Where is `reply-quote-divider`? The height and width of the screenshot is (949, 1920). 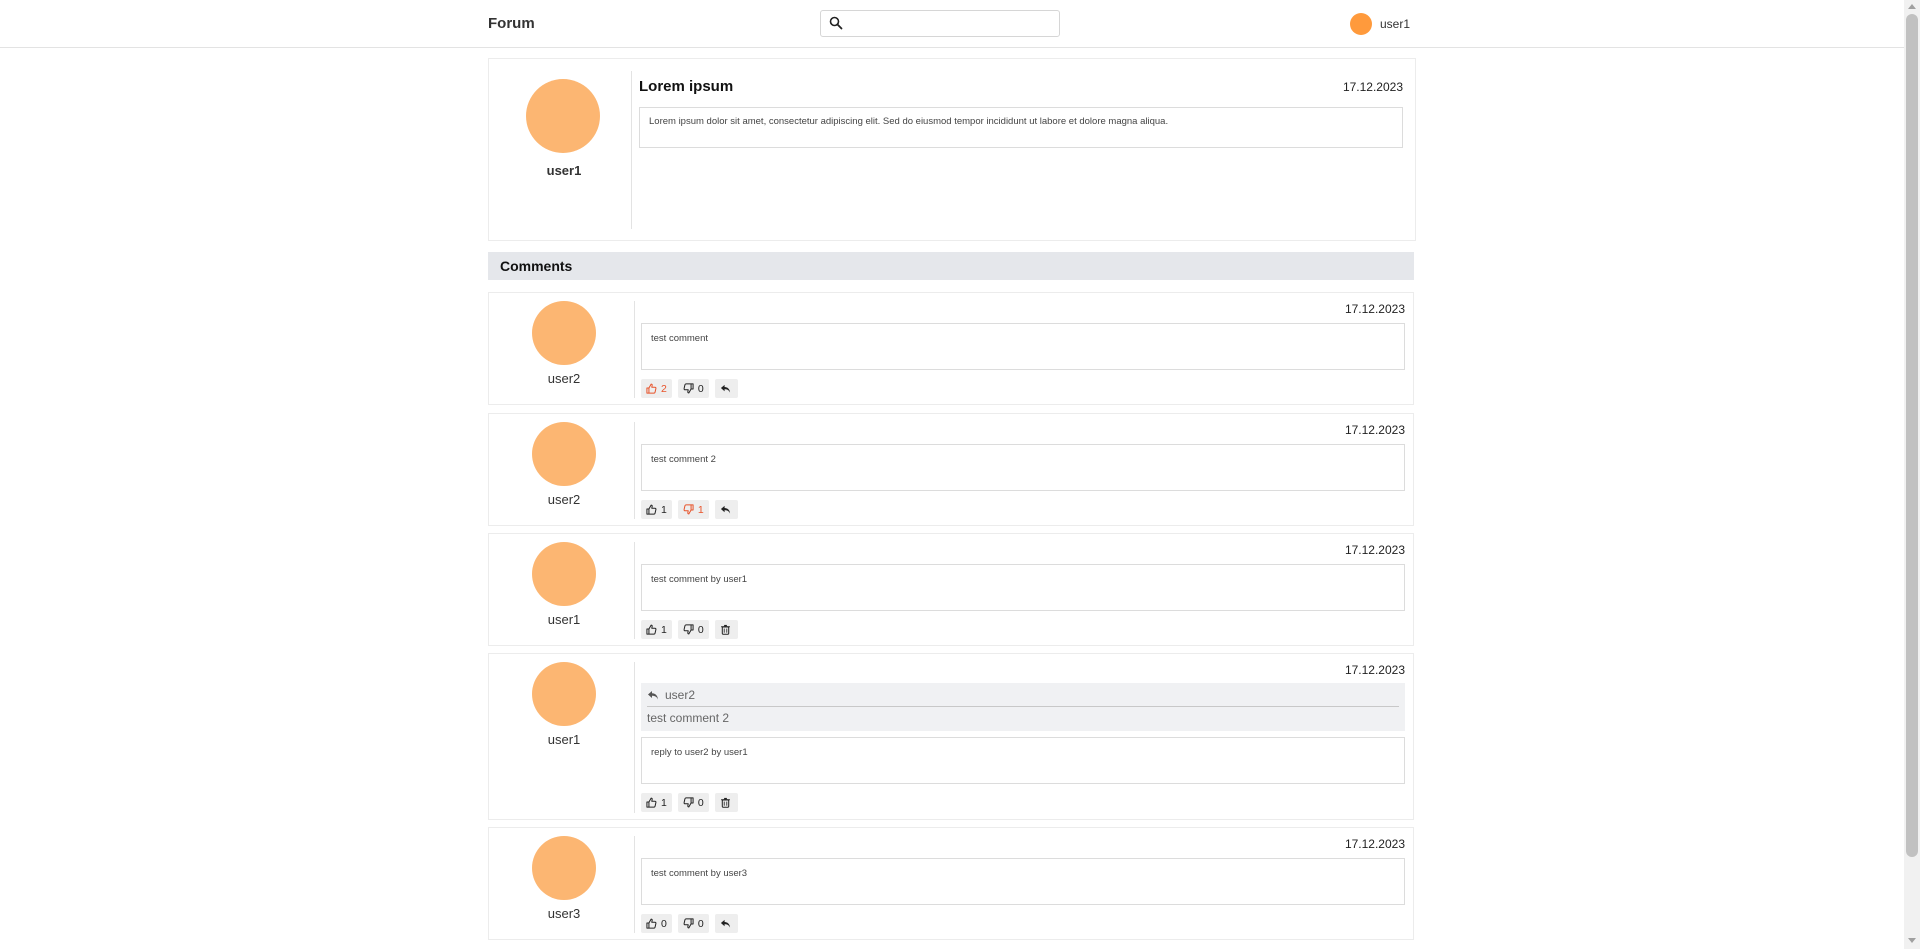
reply-quote-divider is located at coordinates (1023, 706).